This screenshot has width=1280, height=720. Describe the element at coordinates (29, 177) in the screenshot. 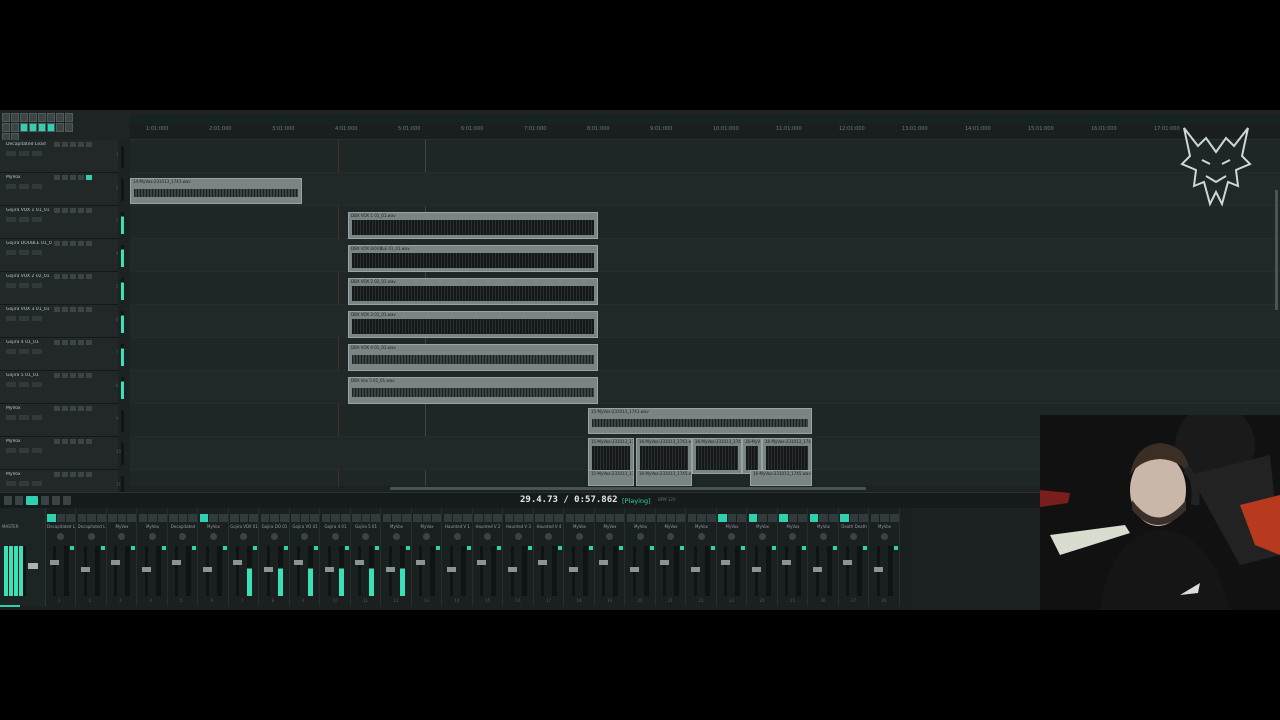

I see `track-name: MyVox` at that location.